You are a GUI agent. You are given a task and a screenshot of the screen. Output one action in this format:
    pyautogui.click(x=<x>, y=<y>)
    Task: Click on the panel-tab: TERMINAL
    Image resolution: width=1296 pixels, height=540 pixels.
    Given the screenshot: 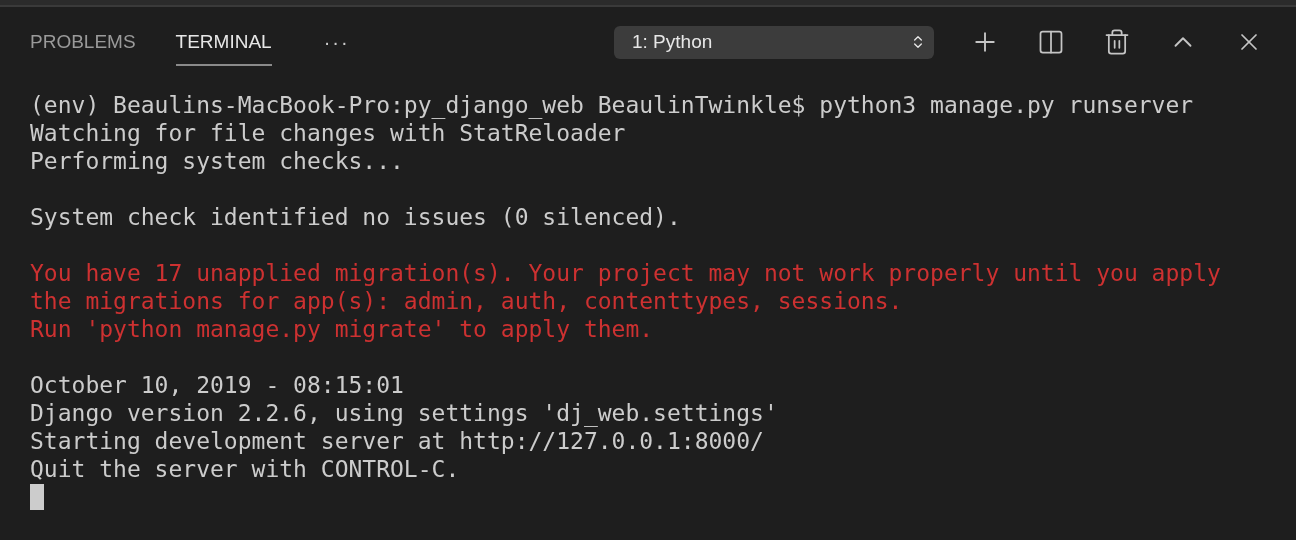 What is the action you would take?
    pyautogui.click(x=223, y=42)
    